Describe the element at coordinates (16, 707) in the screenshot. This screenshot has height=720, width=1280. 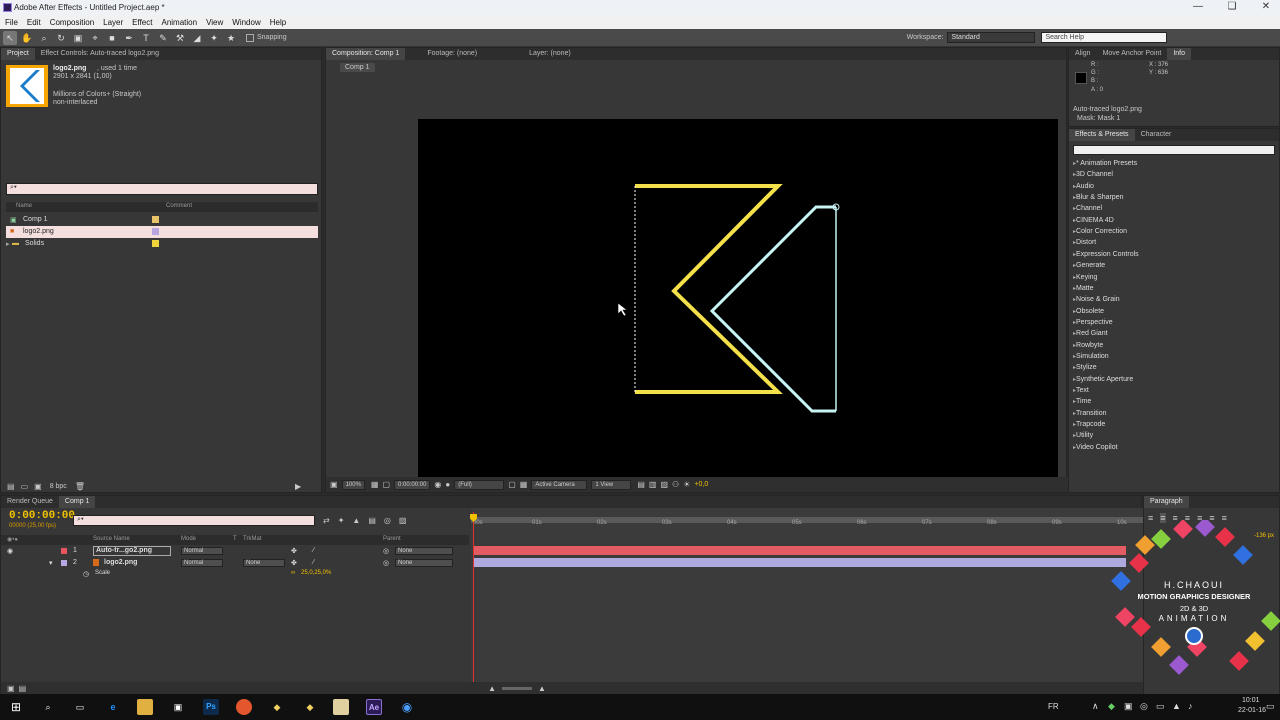
I see `windows-start-icon: ⊞` at that location.